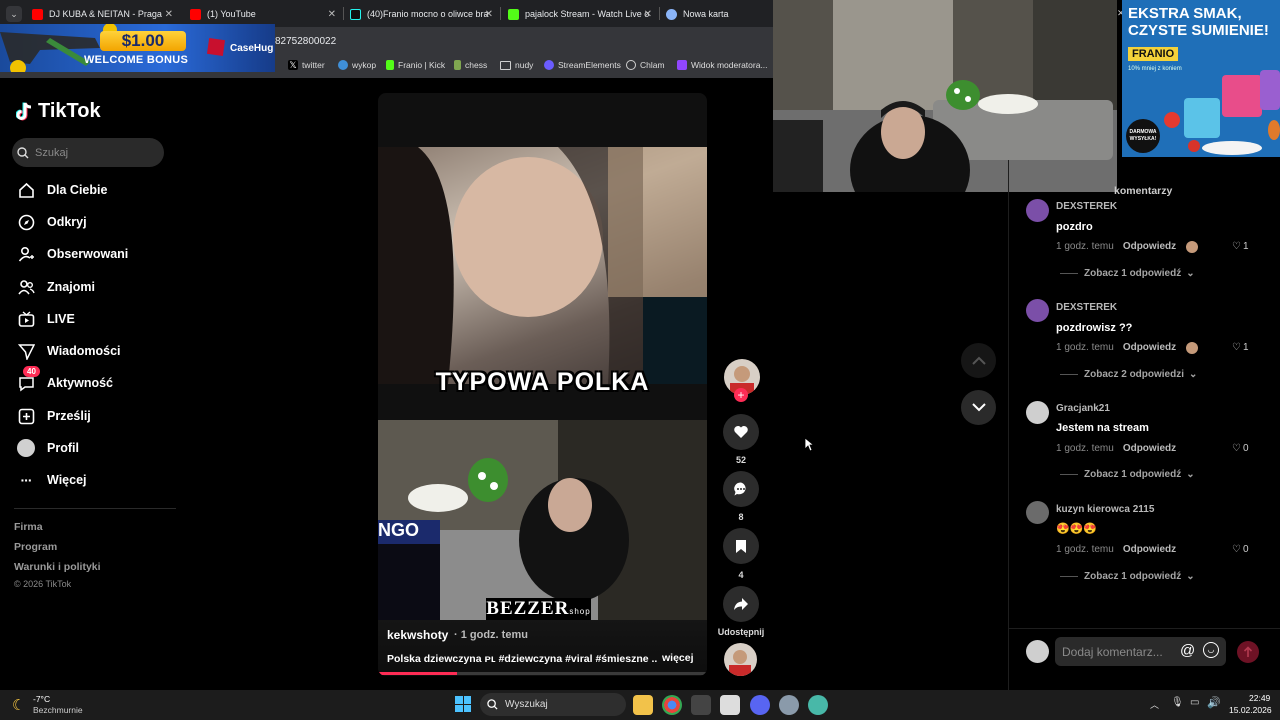  I want to click on twitch-icon, so click(682, 65).